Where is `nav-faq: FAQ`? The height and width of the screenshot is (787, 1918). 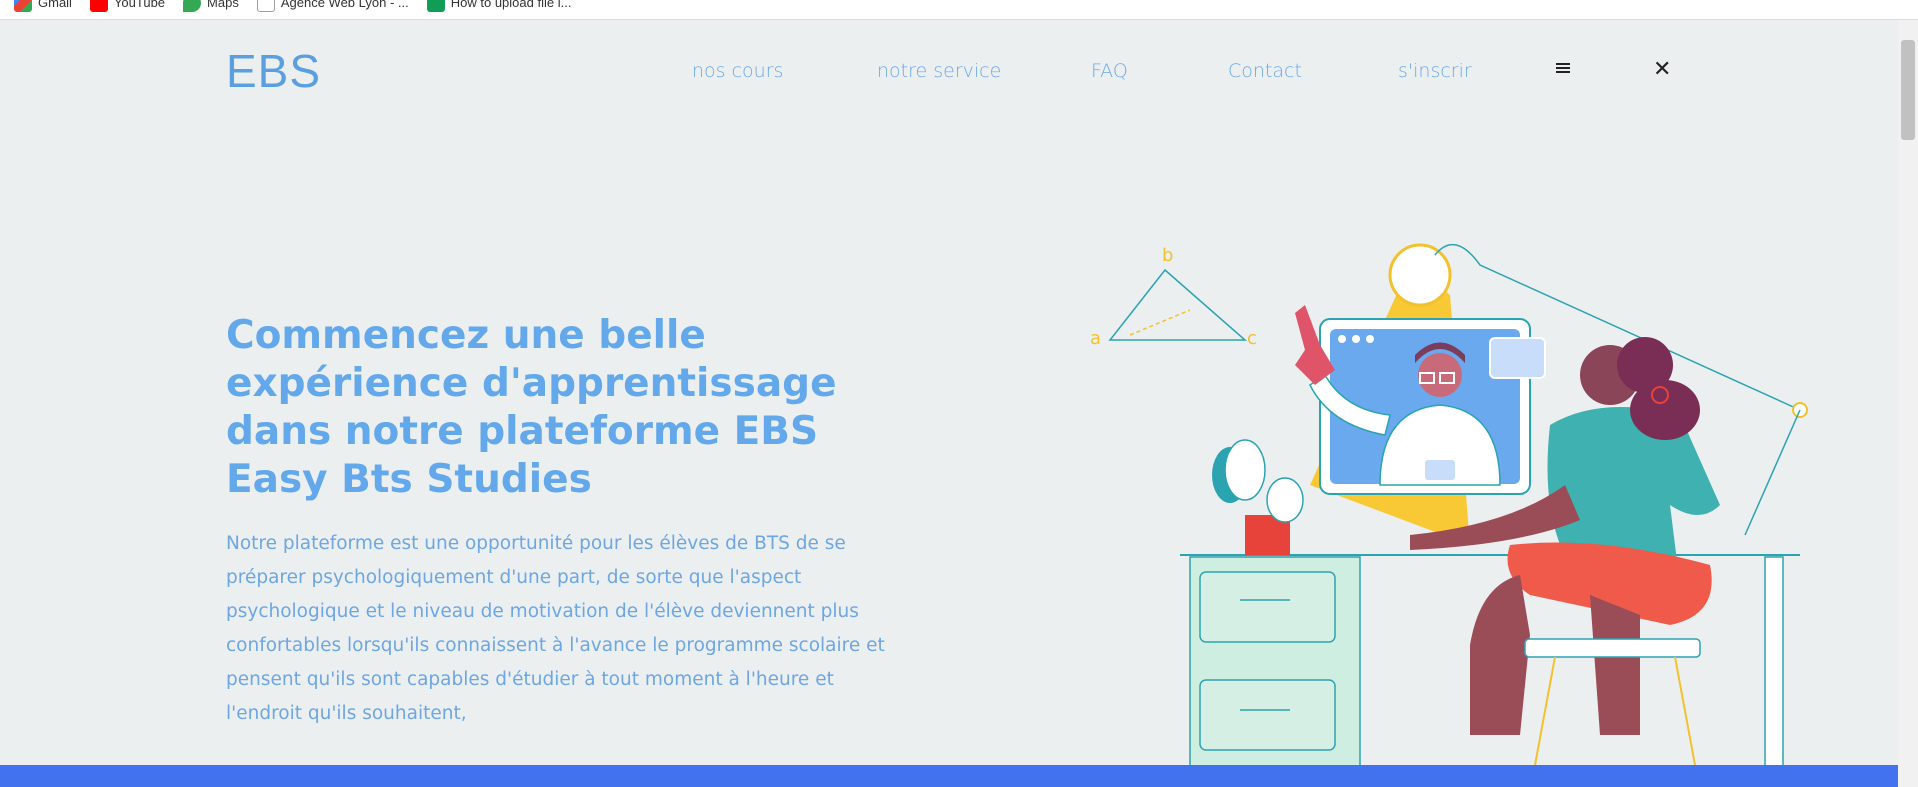 nav-faq: FAQ is located at coordinates (1109, 71).